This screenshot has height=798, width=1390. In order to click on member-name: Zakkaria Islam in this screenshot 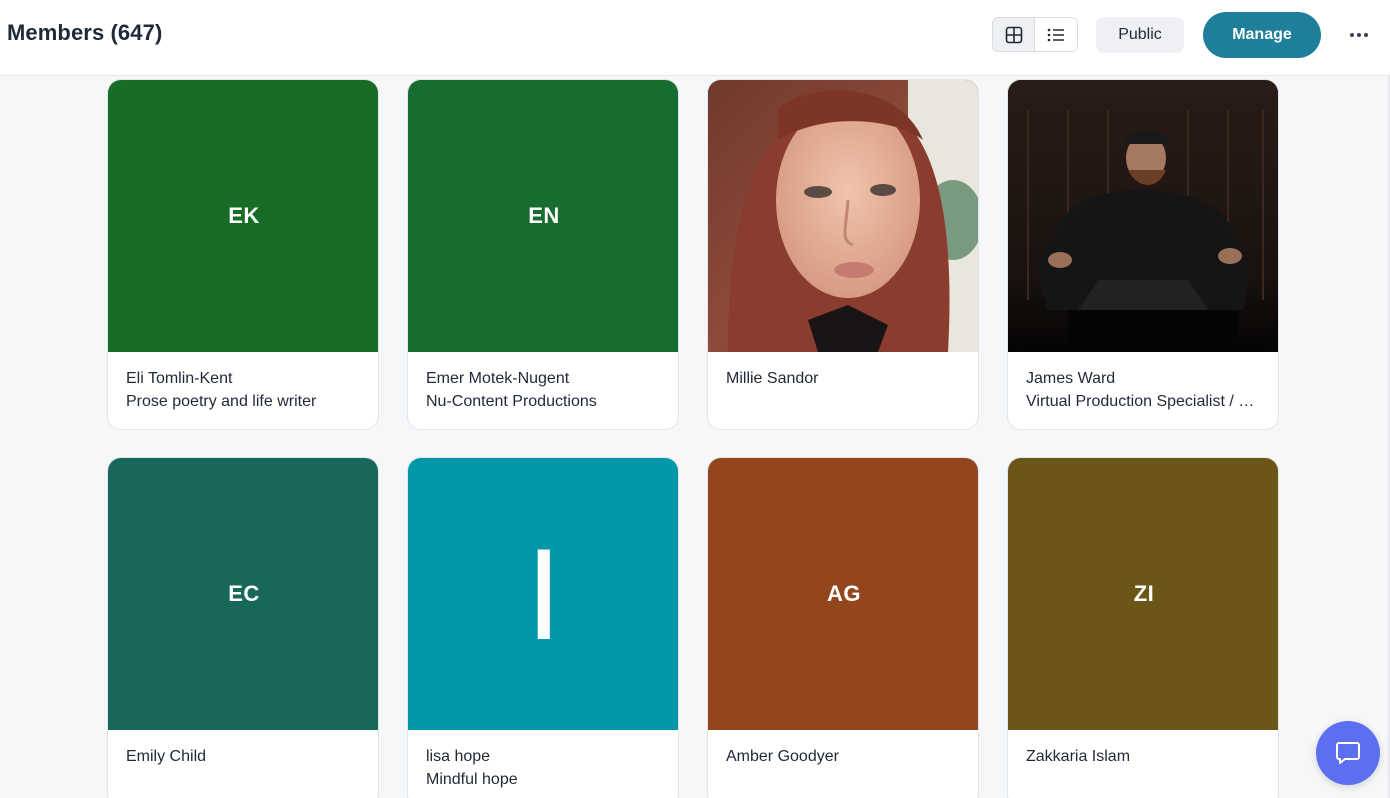, I will do `click(1078, 756)`.